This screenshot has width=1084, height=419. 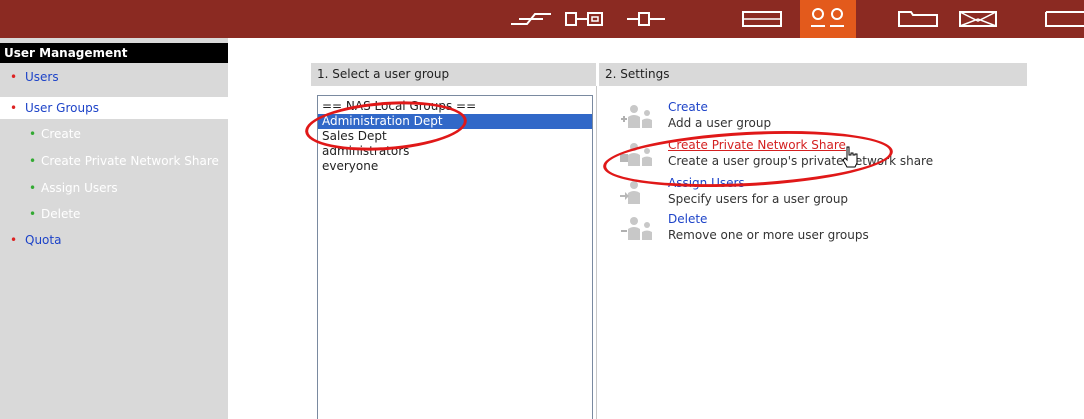 I want to click on action-title: Create, so click(x=688, y=107).